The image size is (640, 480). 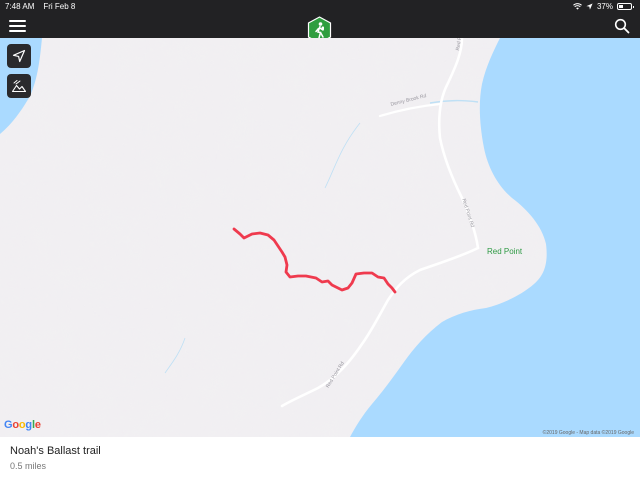 I want to click on status-time: 7:48 AM, so click(x=20, y=6).